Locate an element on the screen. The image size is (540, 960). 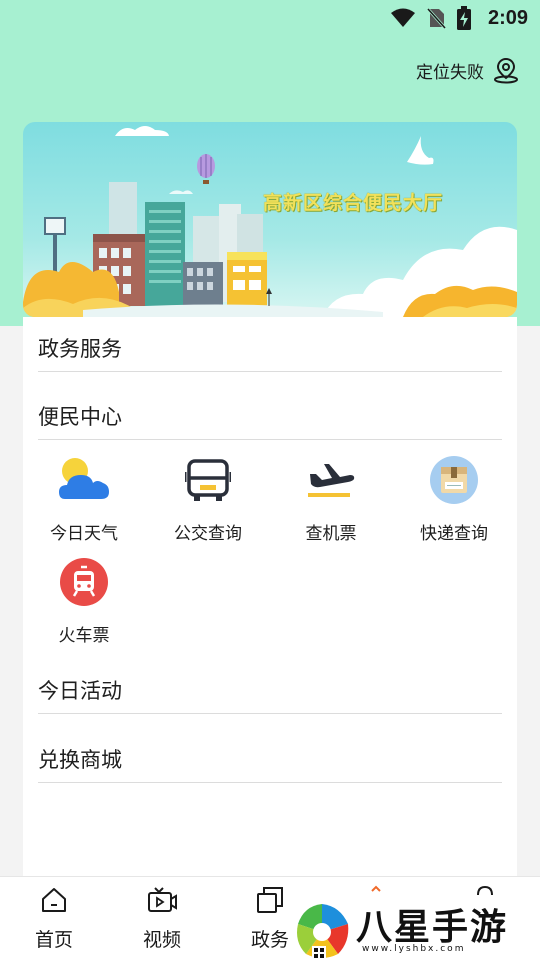
section-today-activity: 今日活动 is located at coordinates (270, 694).